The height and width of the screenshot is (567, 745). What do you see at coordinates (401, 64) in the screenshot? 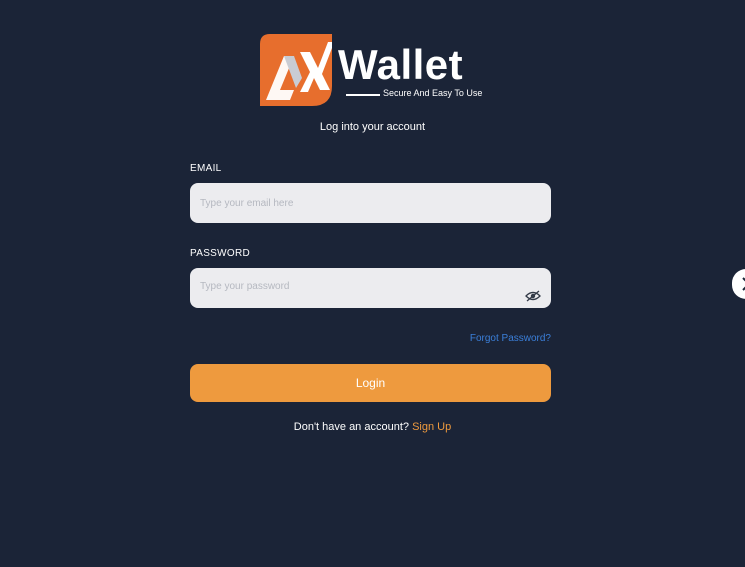
I see `brand-name: Wallet` at bounding box center [401, 64].